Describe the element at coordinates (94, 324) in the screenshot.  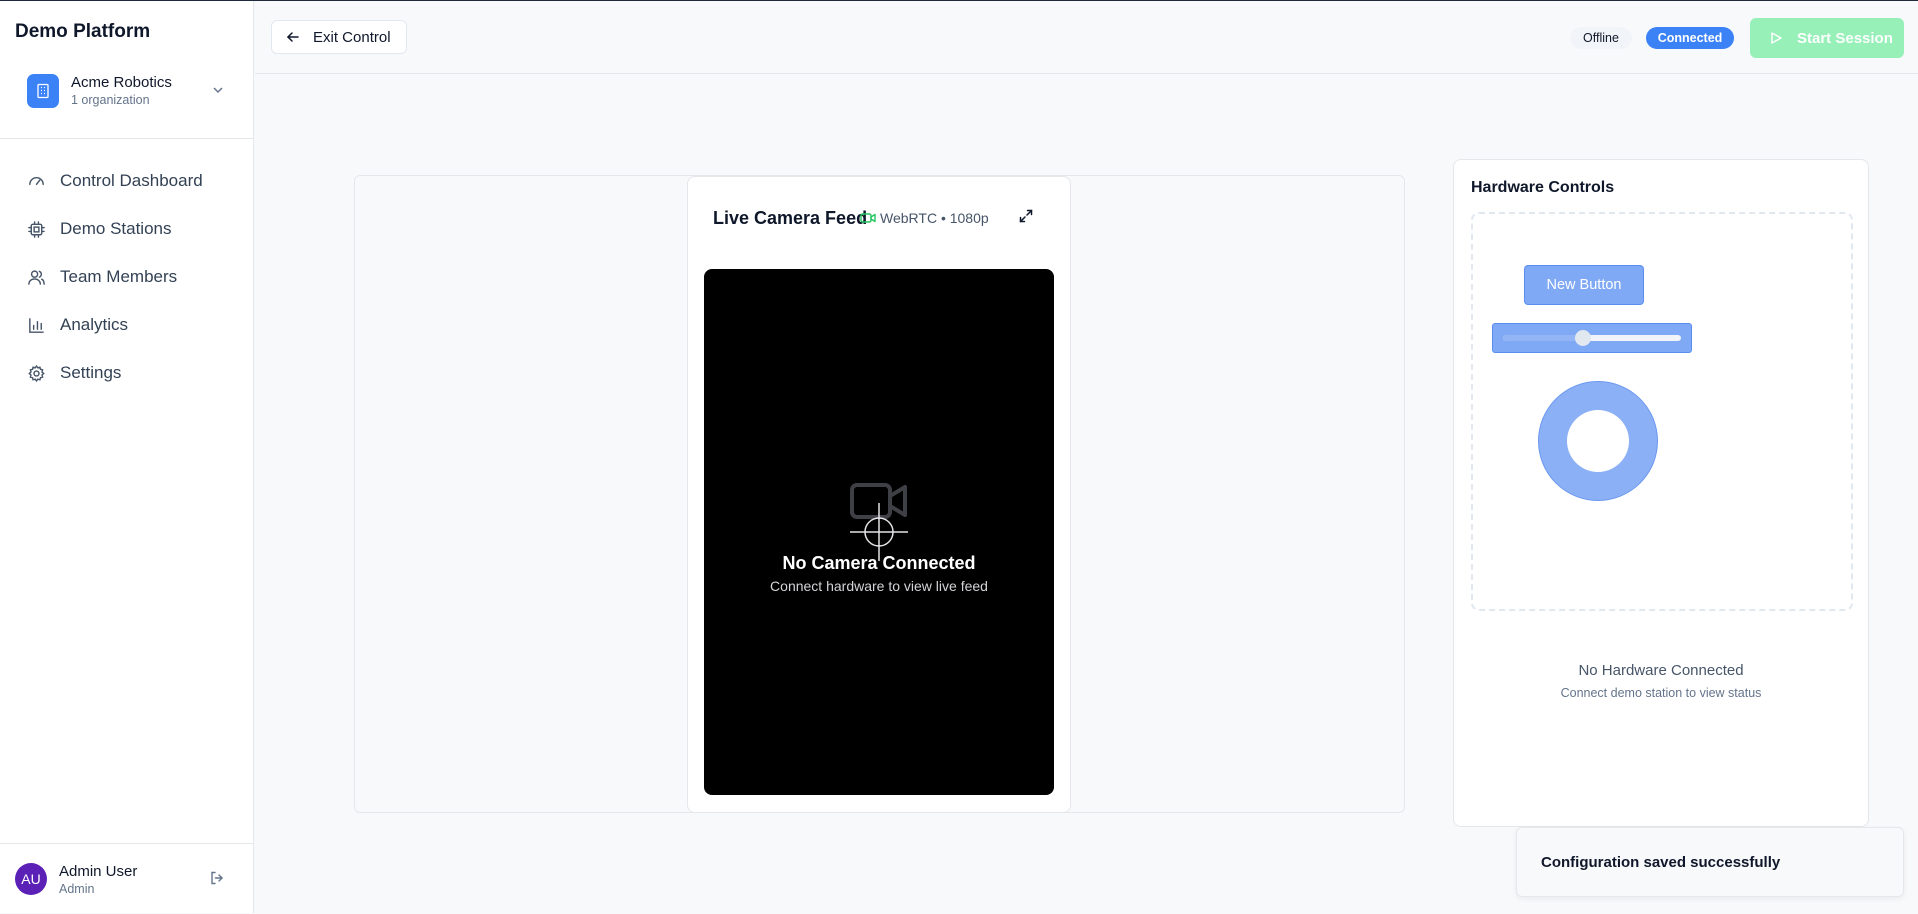
I see `sidebar-item-label: Analytics` at that location.